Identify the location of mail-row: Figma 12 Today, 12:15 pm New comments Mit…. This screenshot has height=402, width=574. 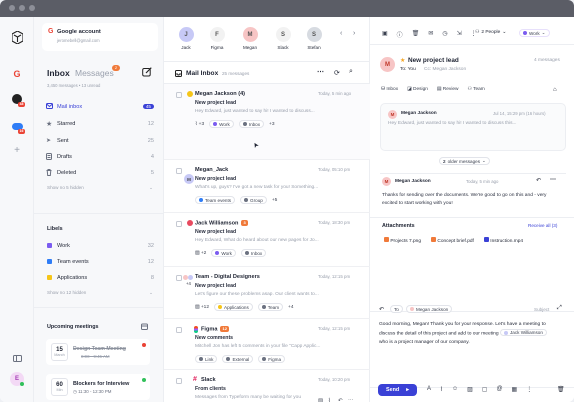
(267, 344).